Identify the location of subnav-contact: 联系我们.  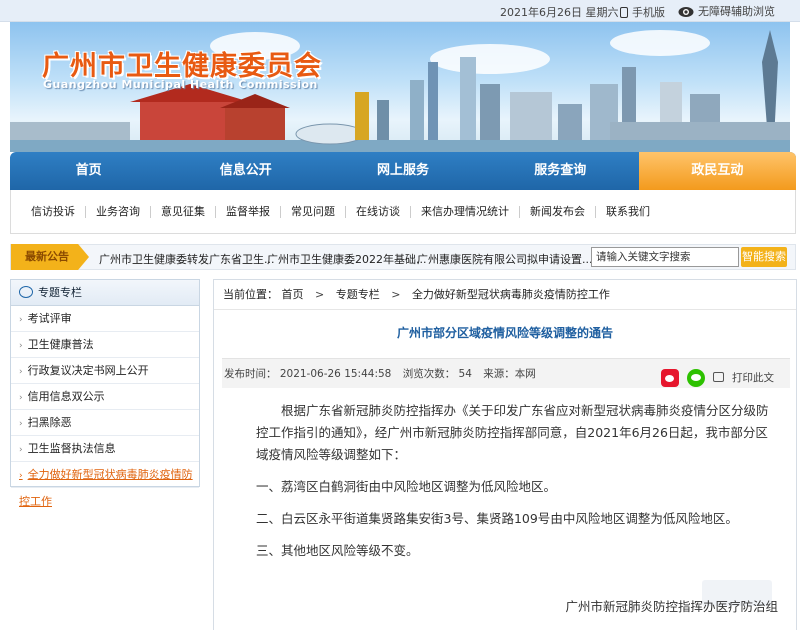
(628, 211).